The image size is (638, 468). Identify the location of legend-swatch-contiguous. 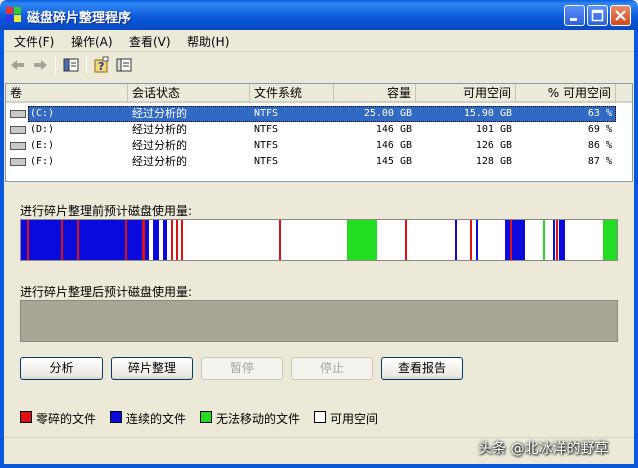
(116, 417).